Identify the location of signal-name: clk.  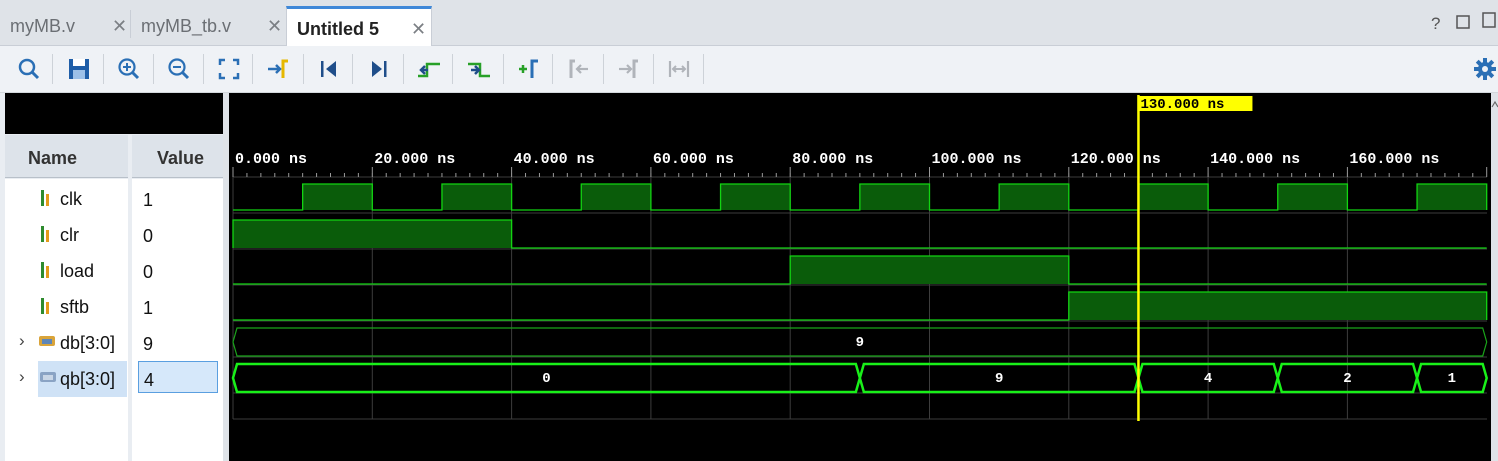
(71, 199).